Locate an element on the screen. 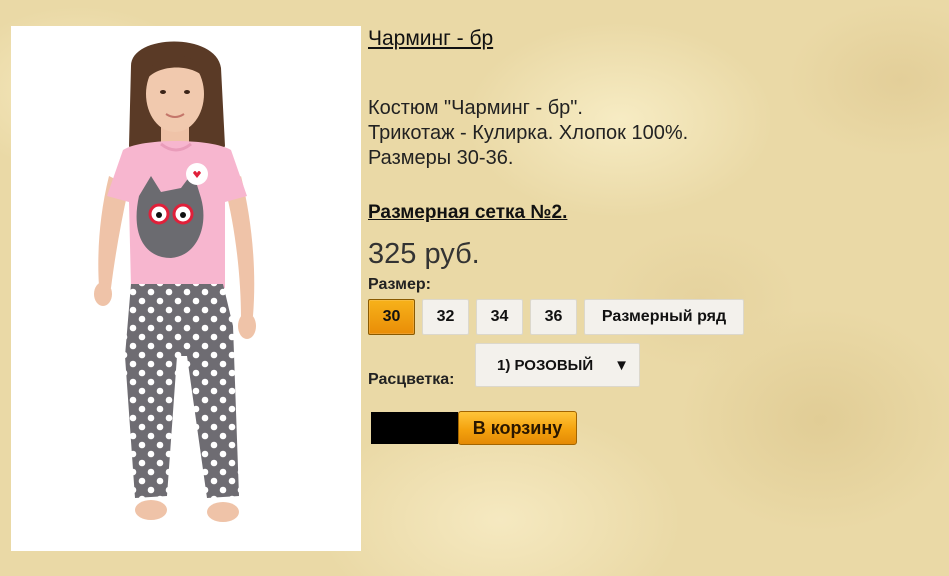  size-option-30: 30 is located at coordinates (391, 317).